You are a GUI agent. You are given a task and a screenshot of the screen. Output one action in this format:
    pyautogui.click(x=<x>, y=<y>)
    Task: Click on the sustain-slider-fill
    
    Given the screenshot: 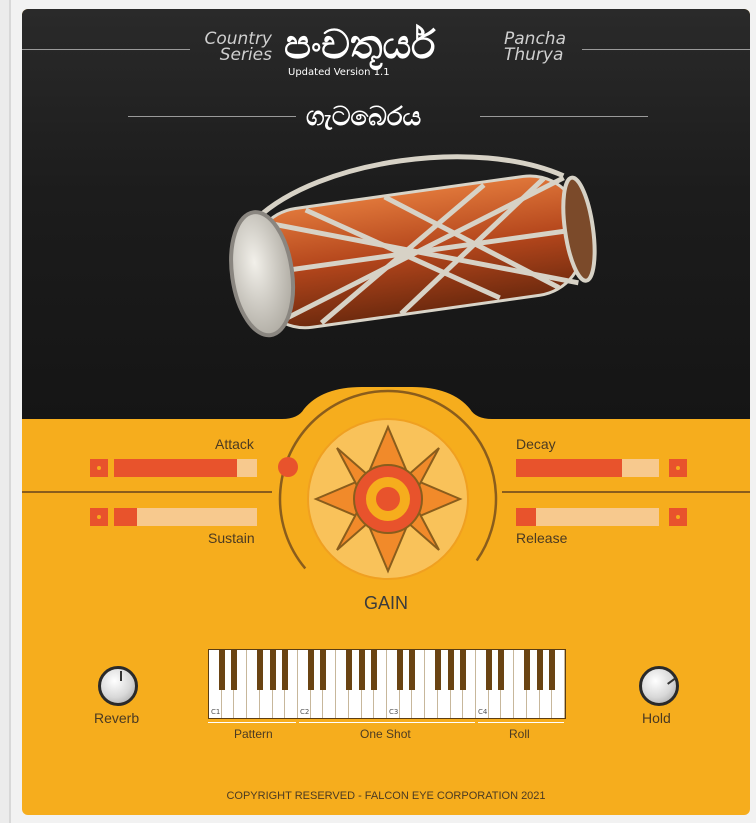 What is the action you would take?
    pyautogui.click(x=125, y=517)
    